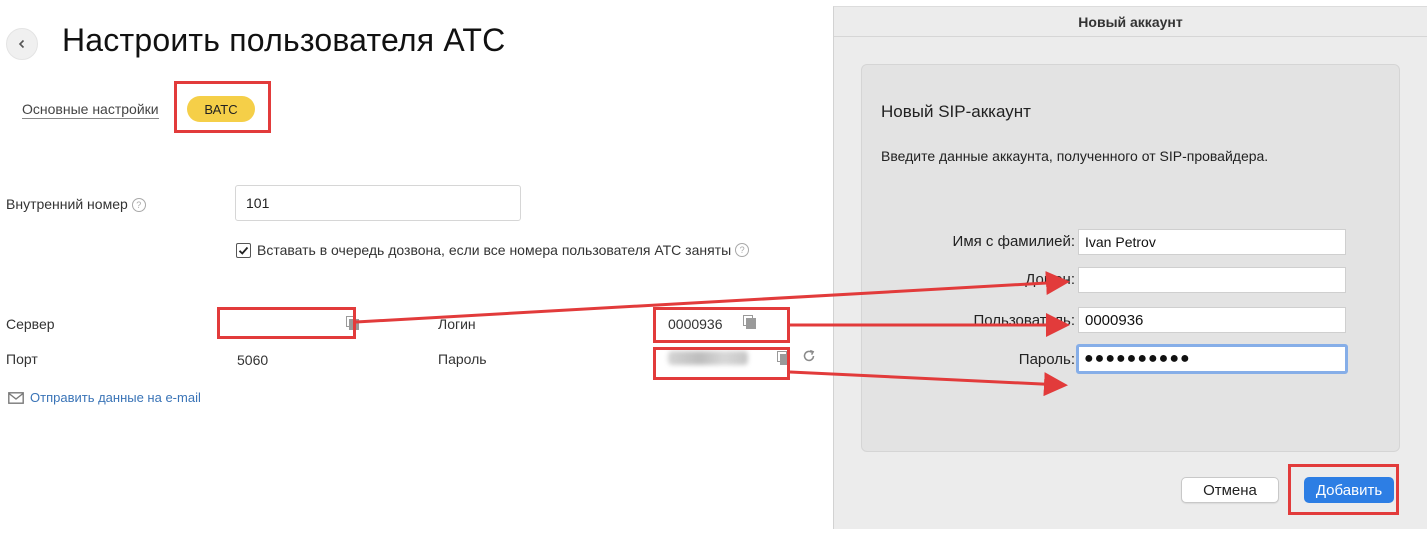 This screenshot has width=1427, height=539. Describe the element at coordinates (67, 204) in the screenshot. I see `internal-number-label-text: Внутренний номер` at that location.